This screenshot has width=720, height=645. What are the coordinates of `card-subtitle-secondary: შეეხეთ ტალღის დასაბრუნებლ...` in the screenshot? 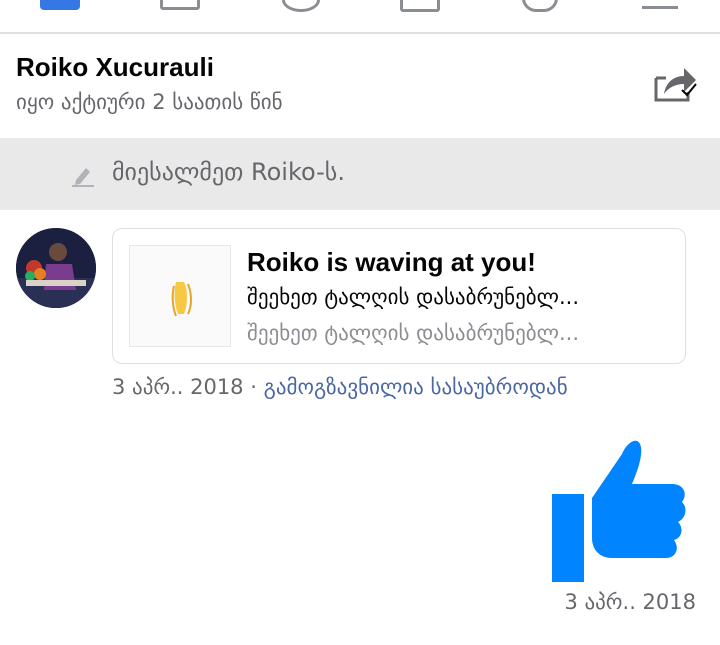 It's located at (413, 333).